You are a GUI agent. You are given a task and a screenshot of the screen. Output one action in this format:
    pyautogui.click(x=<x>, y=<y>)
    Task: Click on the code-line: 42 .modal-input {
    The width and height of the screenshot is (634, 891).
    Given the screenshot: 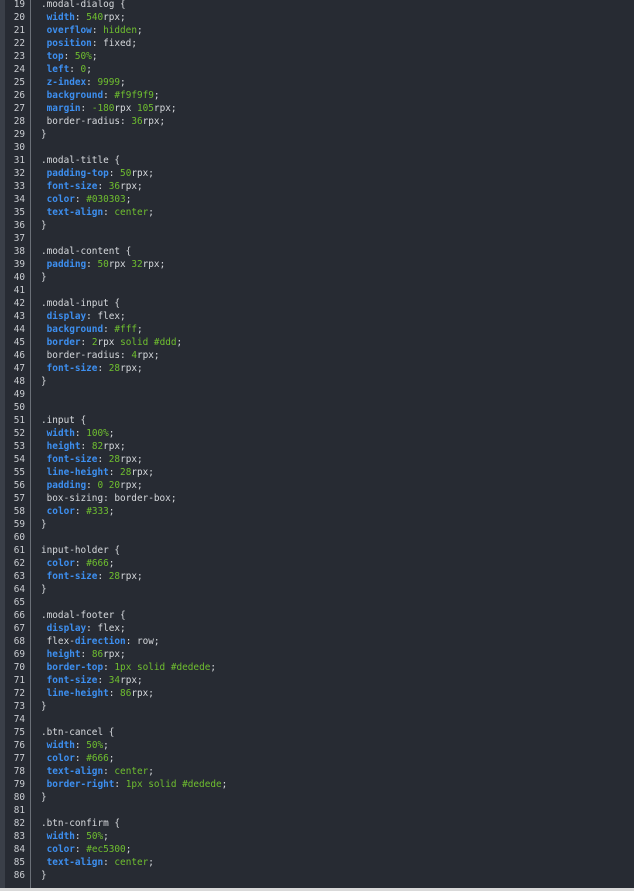 What is the action you would take?
    pyautogui.click(x=317, y=303)
    